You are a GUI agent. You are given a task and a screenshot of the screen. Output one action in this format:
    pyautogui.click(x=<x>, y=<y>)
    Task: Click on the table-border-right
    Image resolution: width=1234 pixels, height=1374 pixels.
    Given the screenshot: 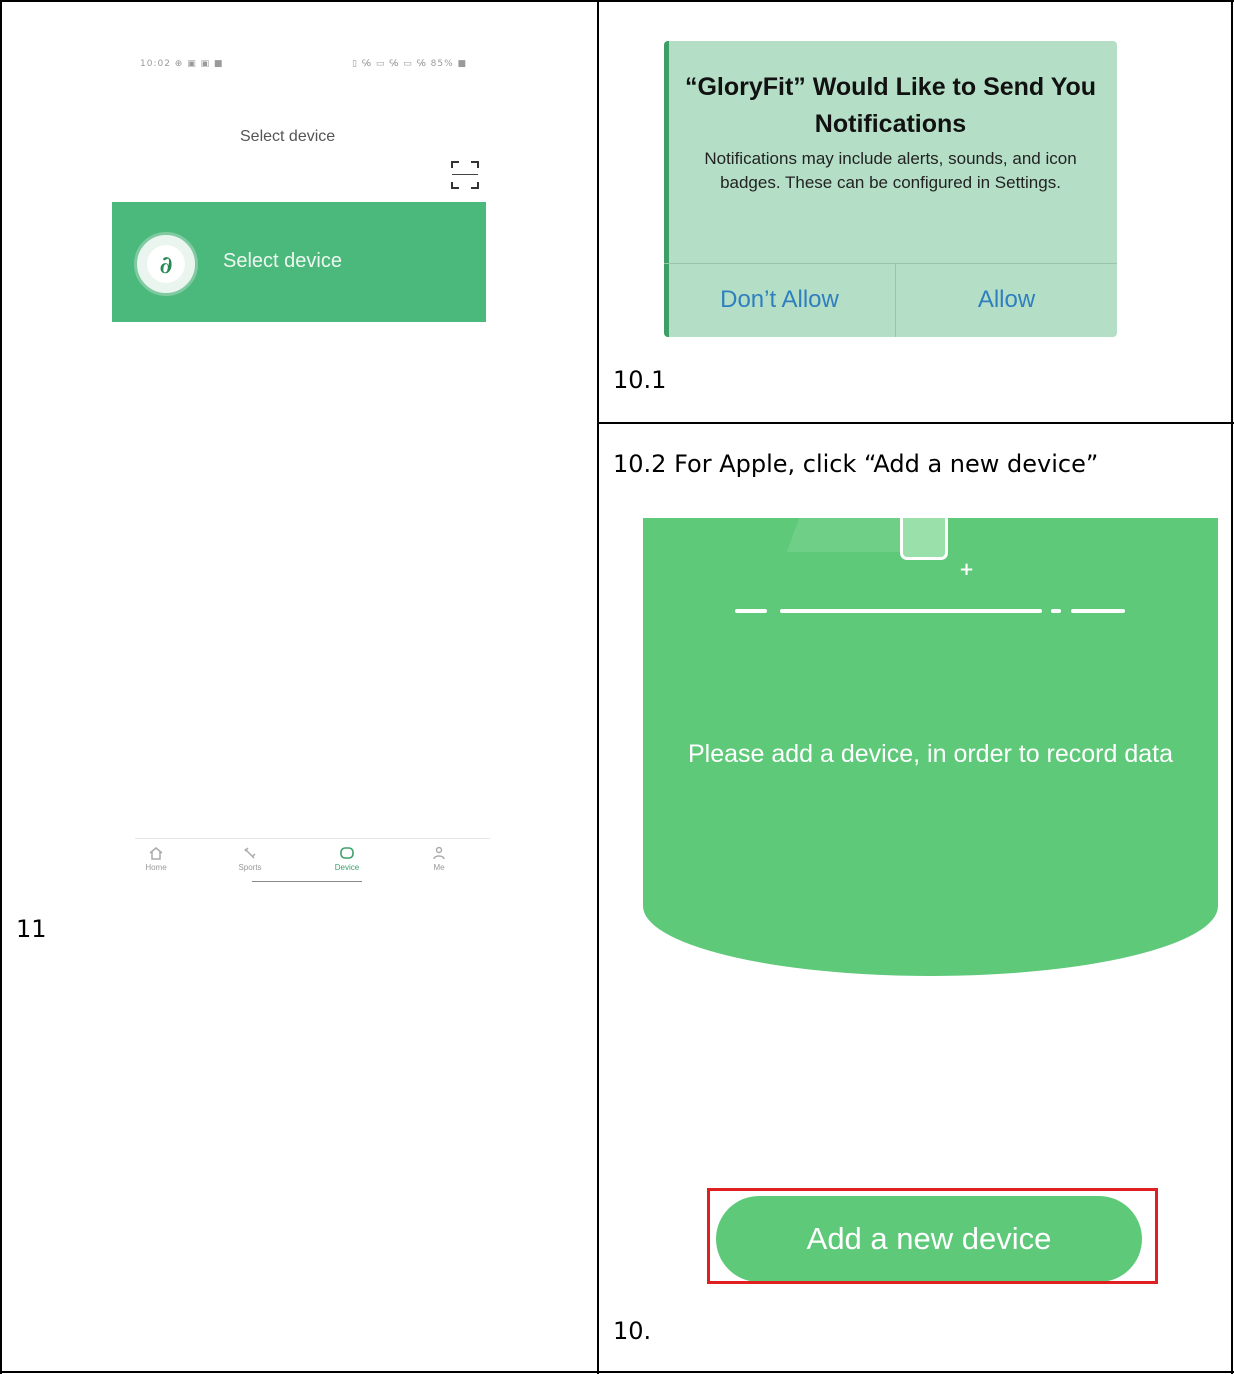 What is the action you would take?
    pyautogui.click(x=1232, y=687)
    